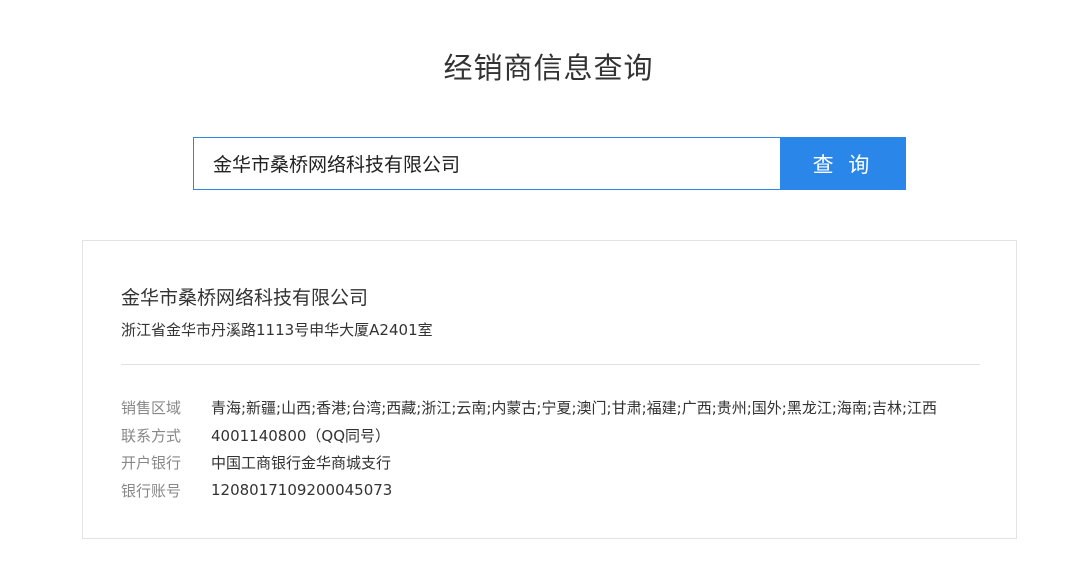  I want to click on info-row-bank: 开户银行 中国工商银行金华商城支行, so click(561, 463).